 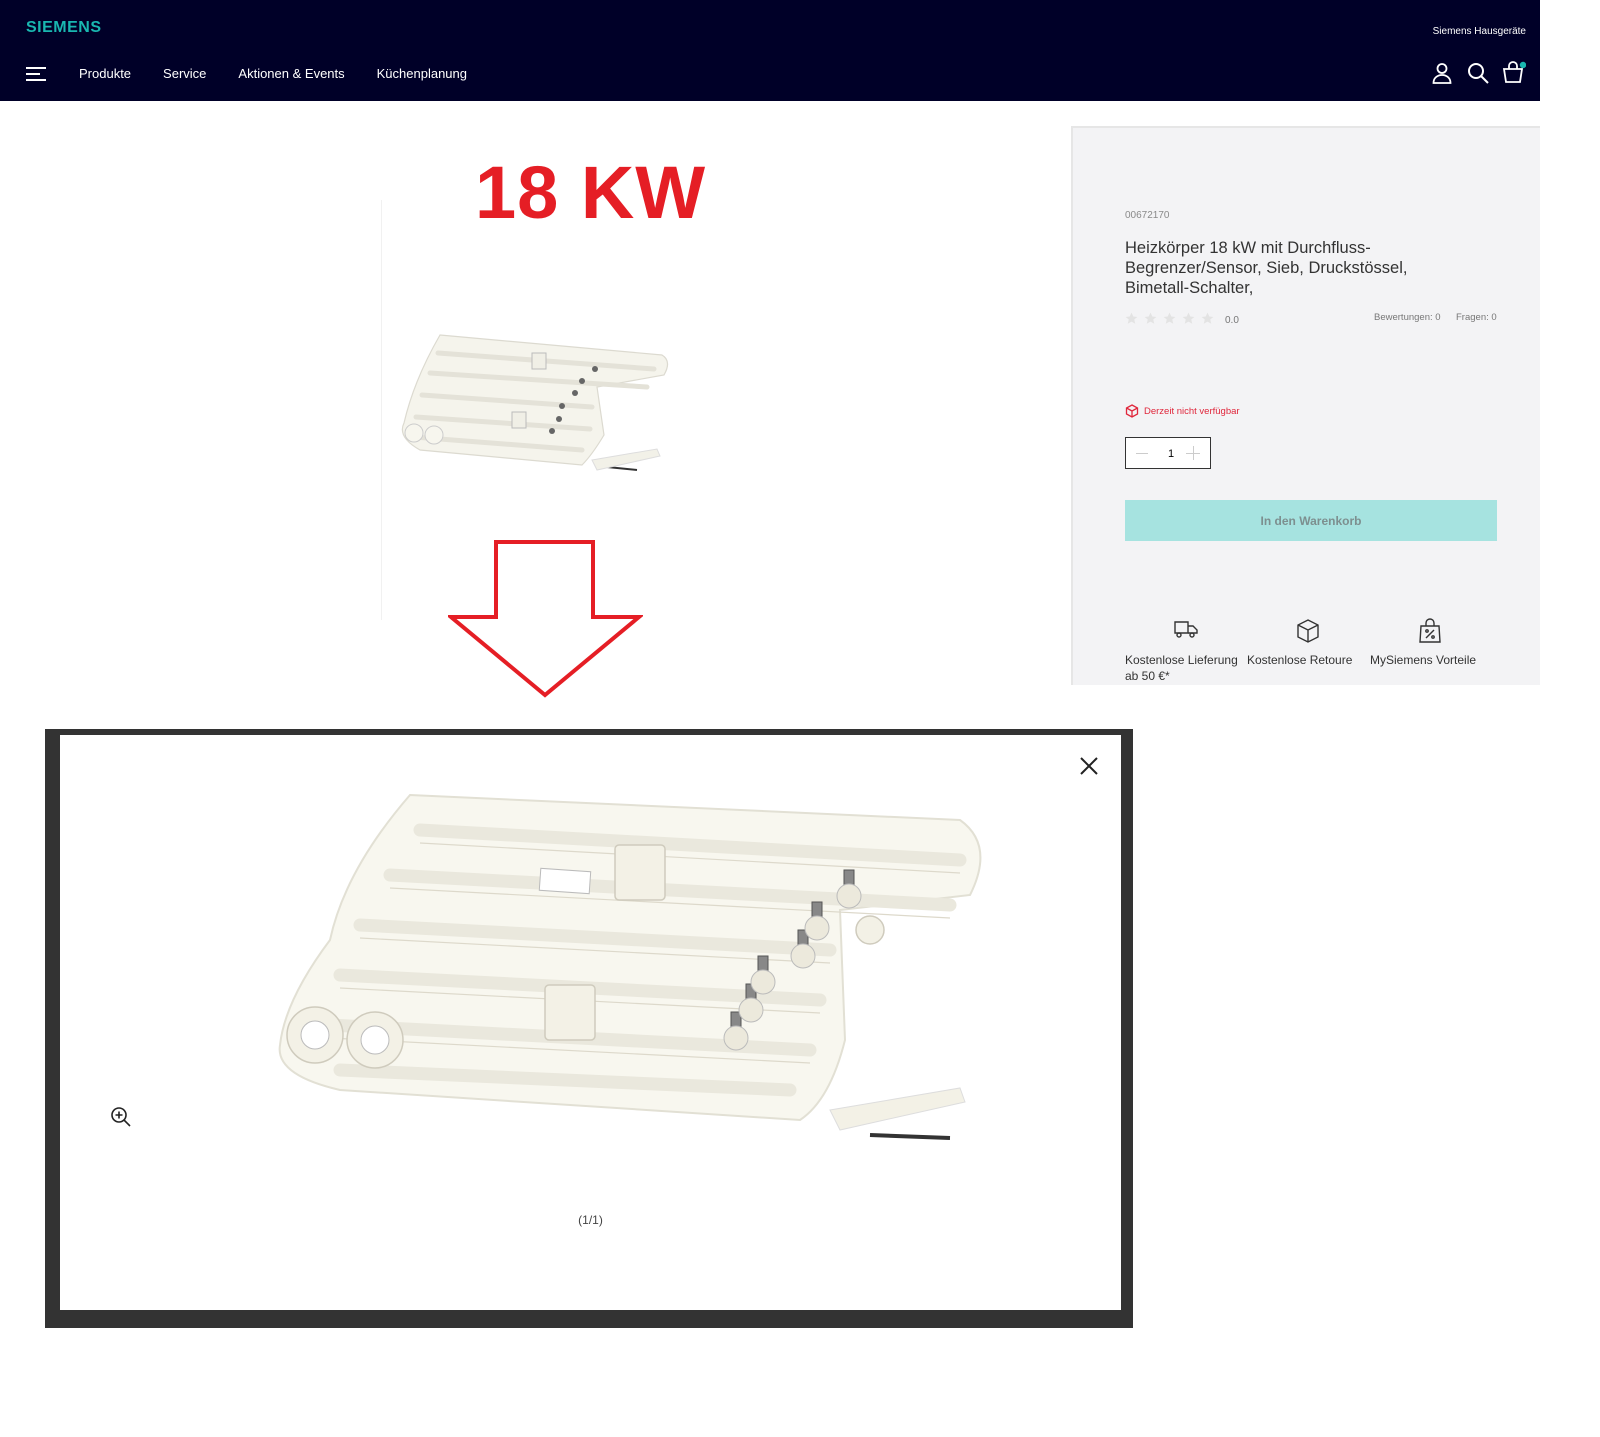 What do you see at coordinates (1132, 411) in the screenshot?
I see `package-alert-icon` at bounding box center [1132, 411].